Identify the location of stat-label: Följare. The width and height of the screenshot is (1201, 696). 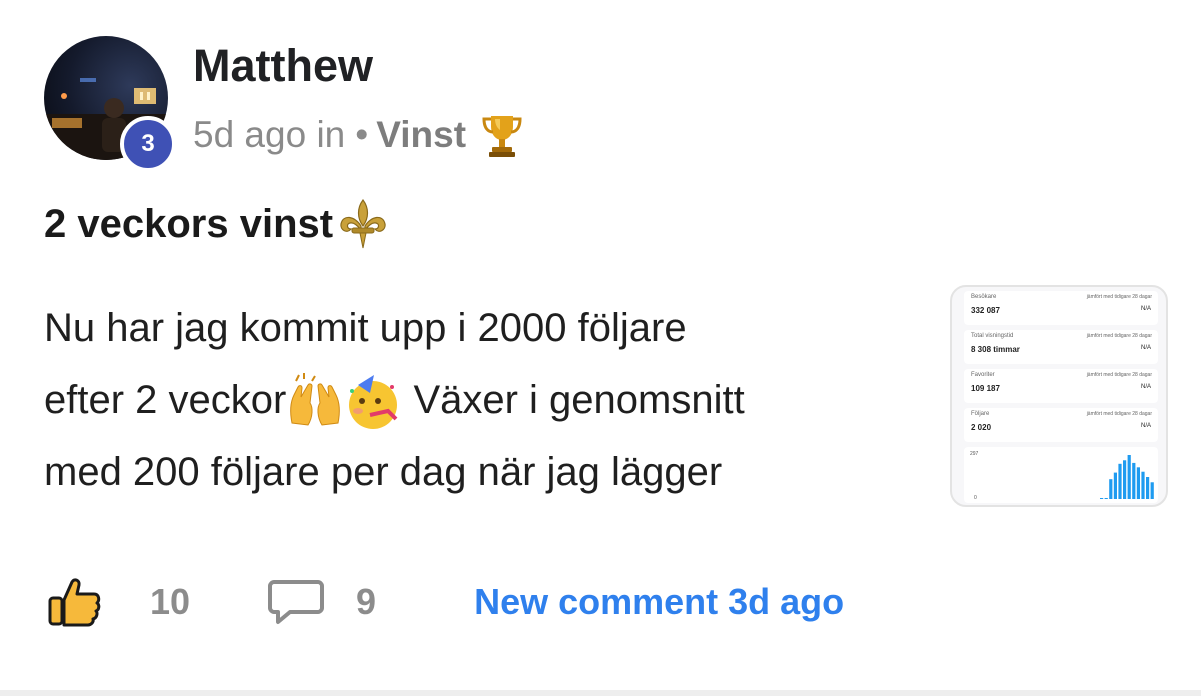
(980, 414).